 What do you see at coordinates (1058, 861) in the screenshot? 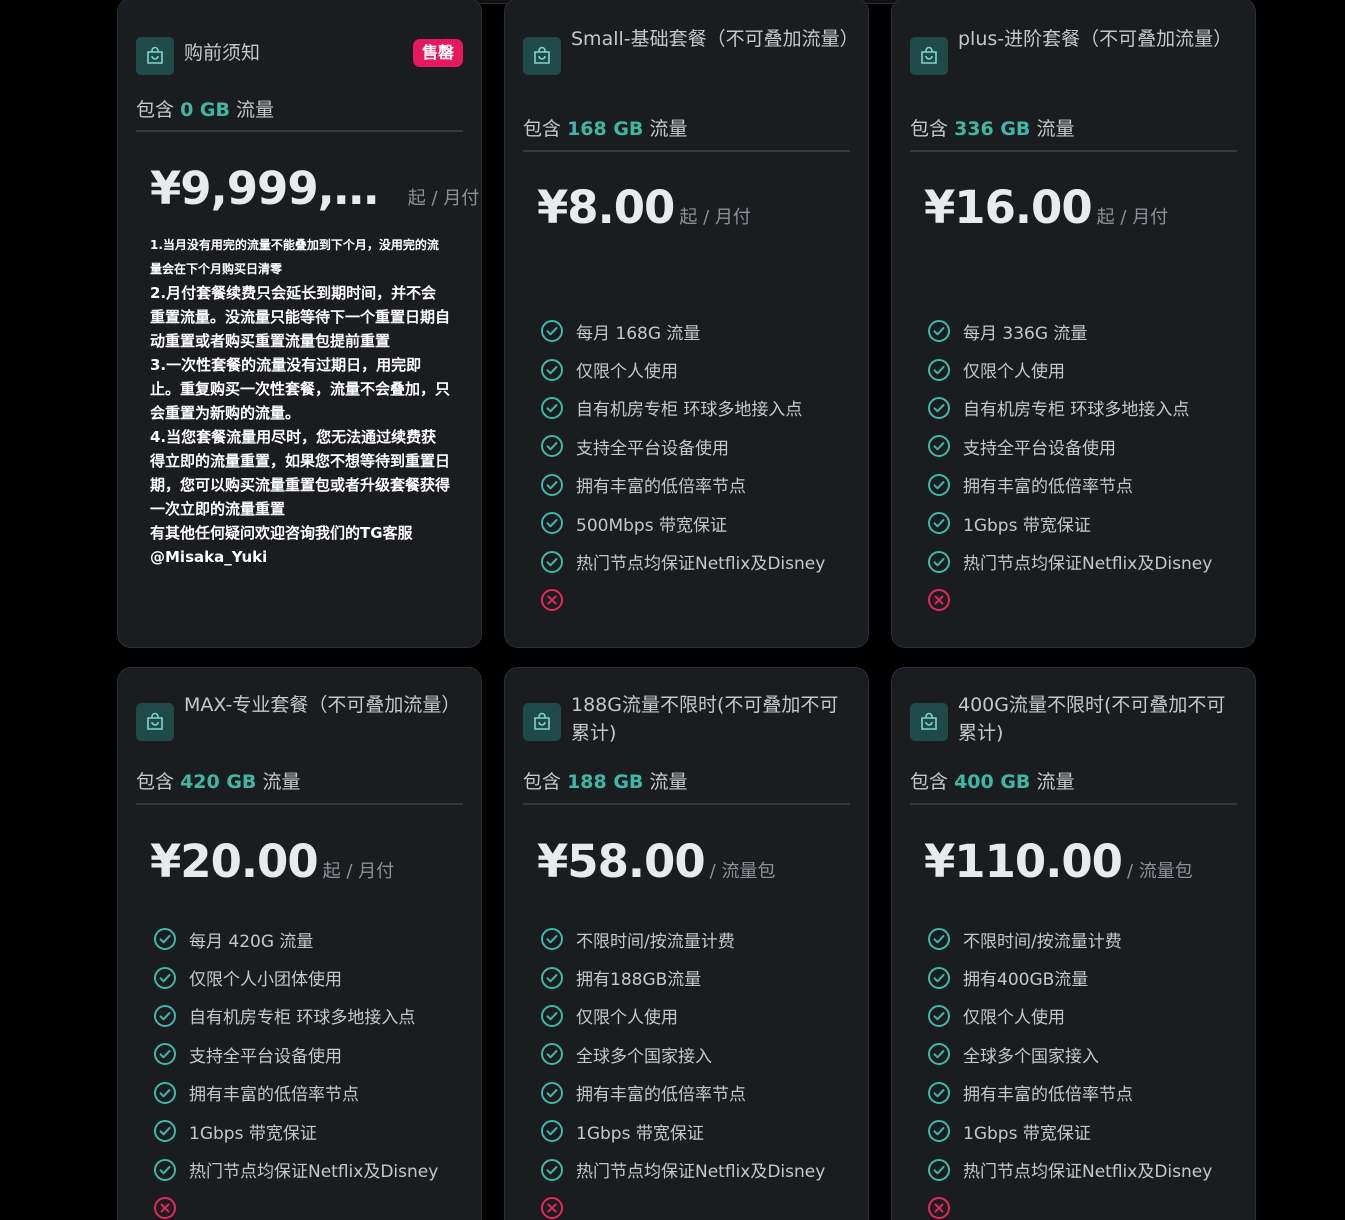
I see `price-block: ¥110.00 / 流量包` at bounding box center [1058, 861].